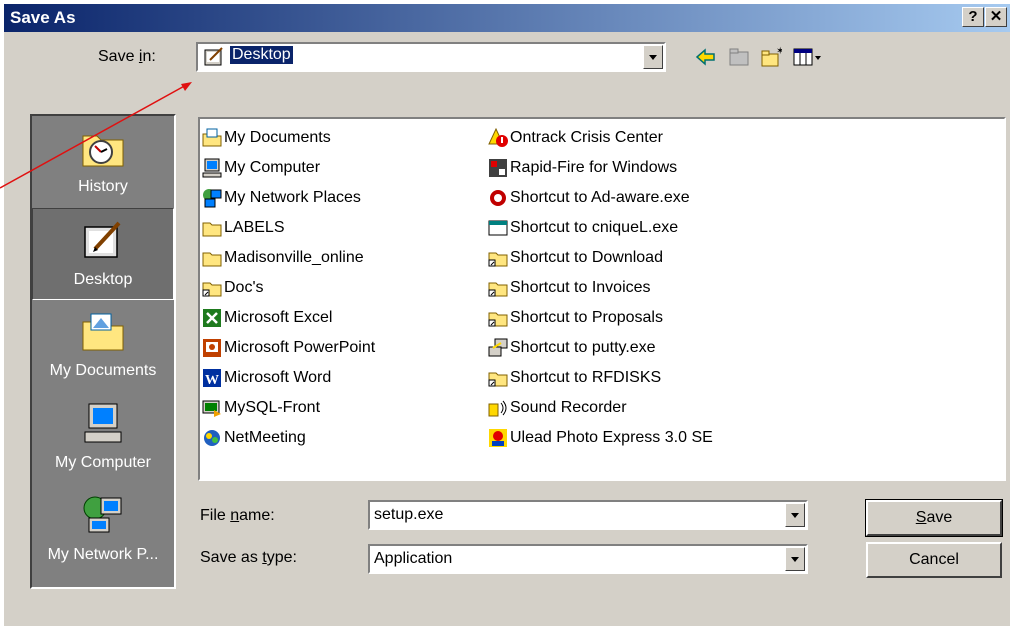 The height and width of the screenshot is (626, 1010). I want to click on file-name-dropdown-button, so click(795, 515).